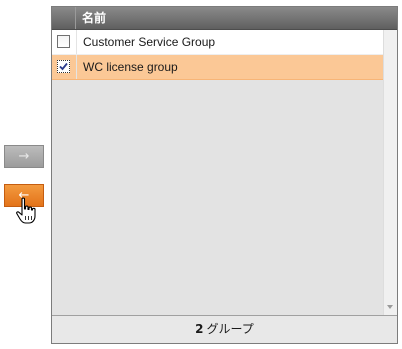 The image size is (402, 349). I want to click on move-right-button: →, so click(24, 156).